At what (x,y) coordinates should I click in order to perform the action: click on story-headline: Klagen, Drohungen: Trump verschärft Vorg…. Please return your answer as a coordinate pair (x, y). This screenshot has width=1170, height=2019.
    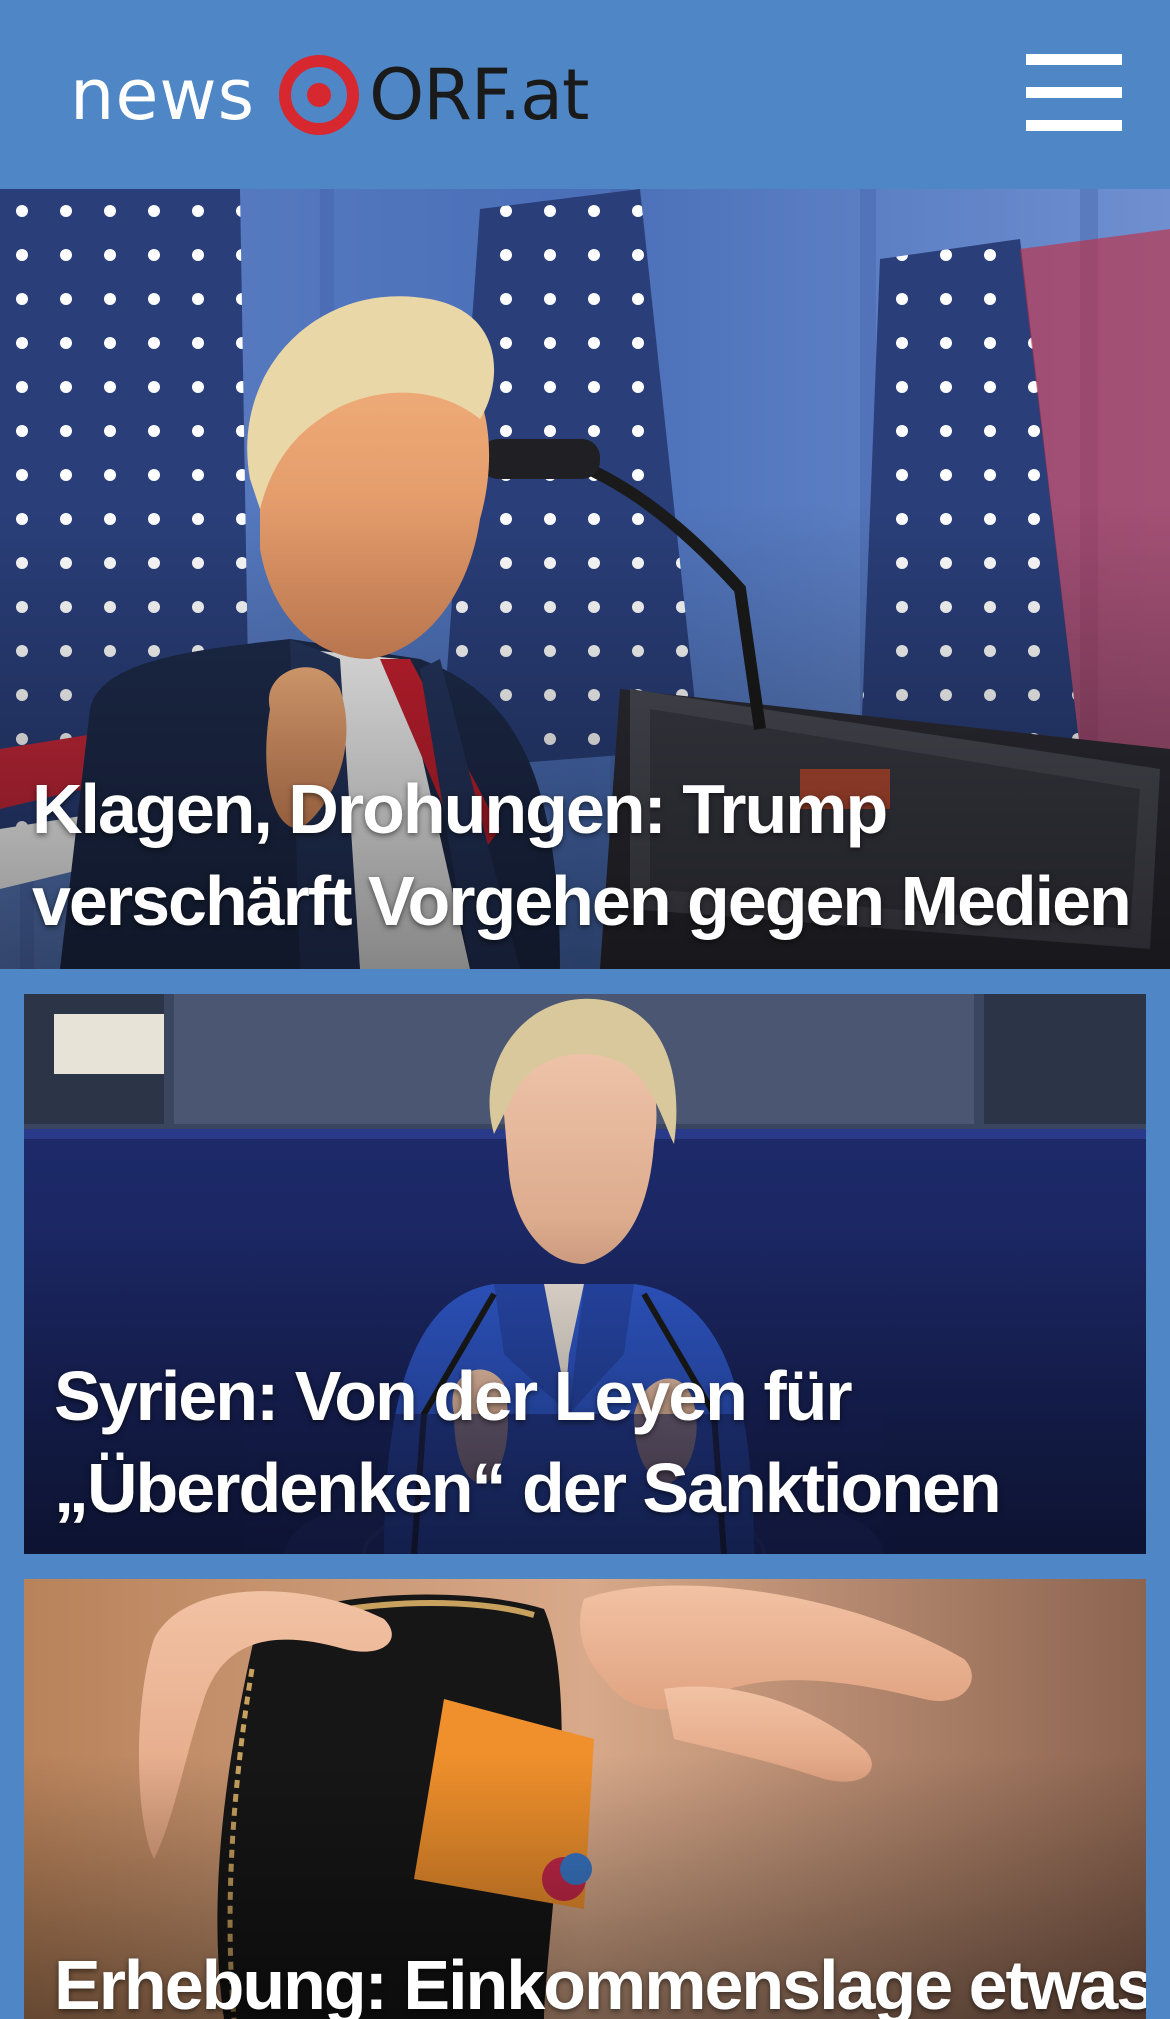
    Looking at the image, I should click on (582, 855).